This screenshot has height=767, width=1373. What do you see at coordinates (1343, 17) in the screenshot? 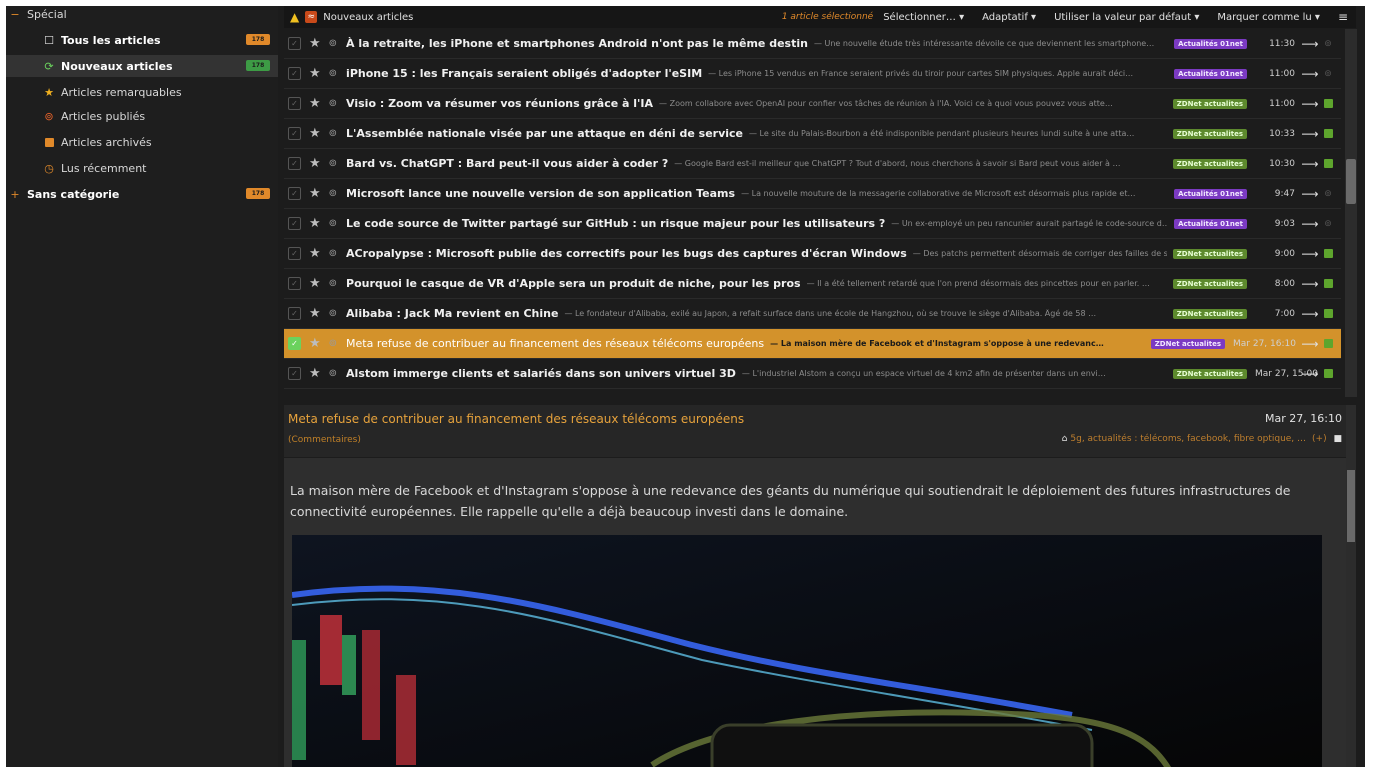
I see `hamburger-icon: ≡` at bounding box center [1343, 17].